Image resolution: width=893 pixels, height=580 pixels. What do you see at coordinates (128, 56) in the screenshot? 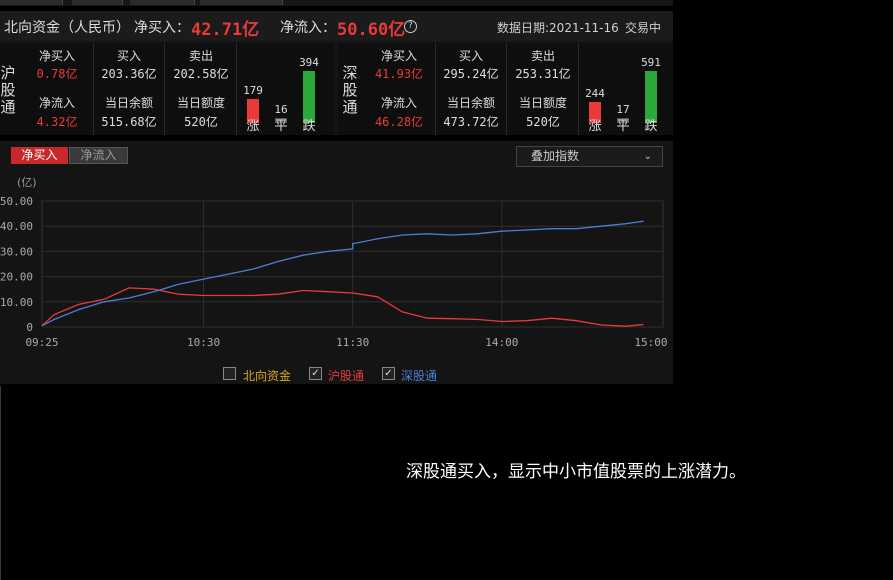
I see `sh-buy-label: 买入` at bounding box center [128, 56].